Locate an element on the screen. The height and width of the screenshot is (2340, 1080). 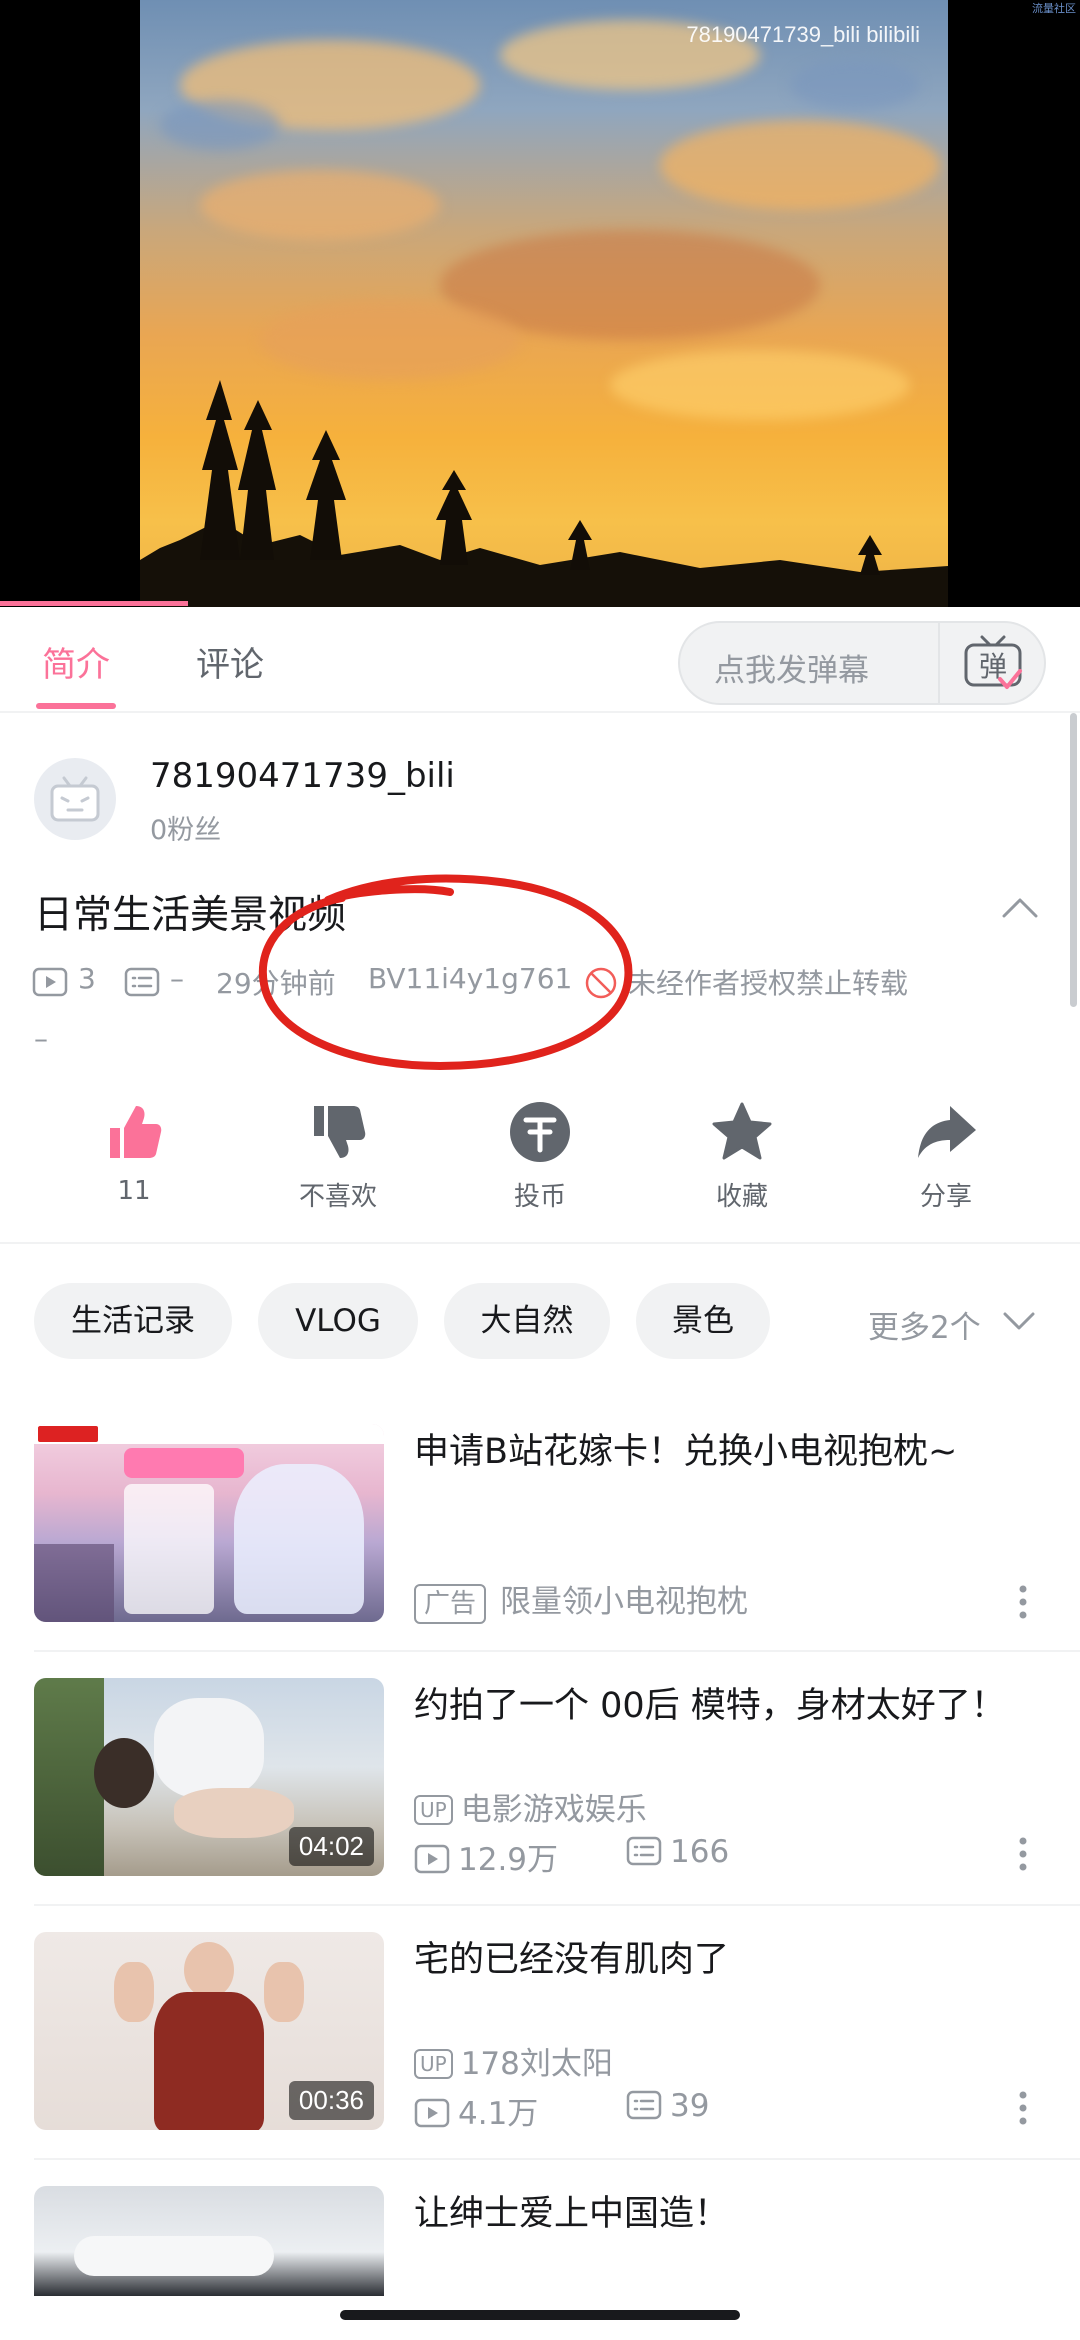
view-count: 12.9万 is located at coordinates (508, 1860).